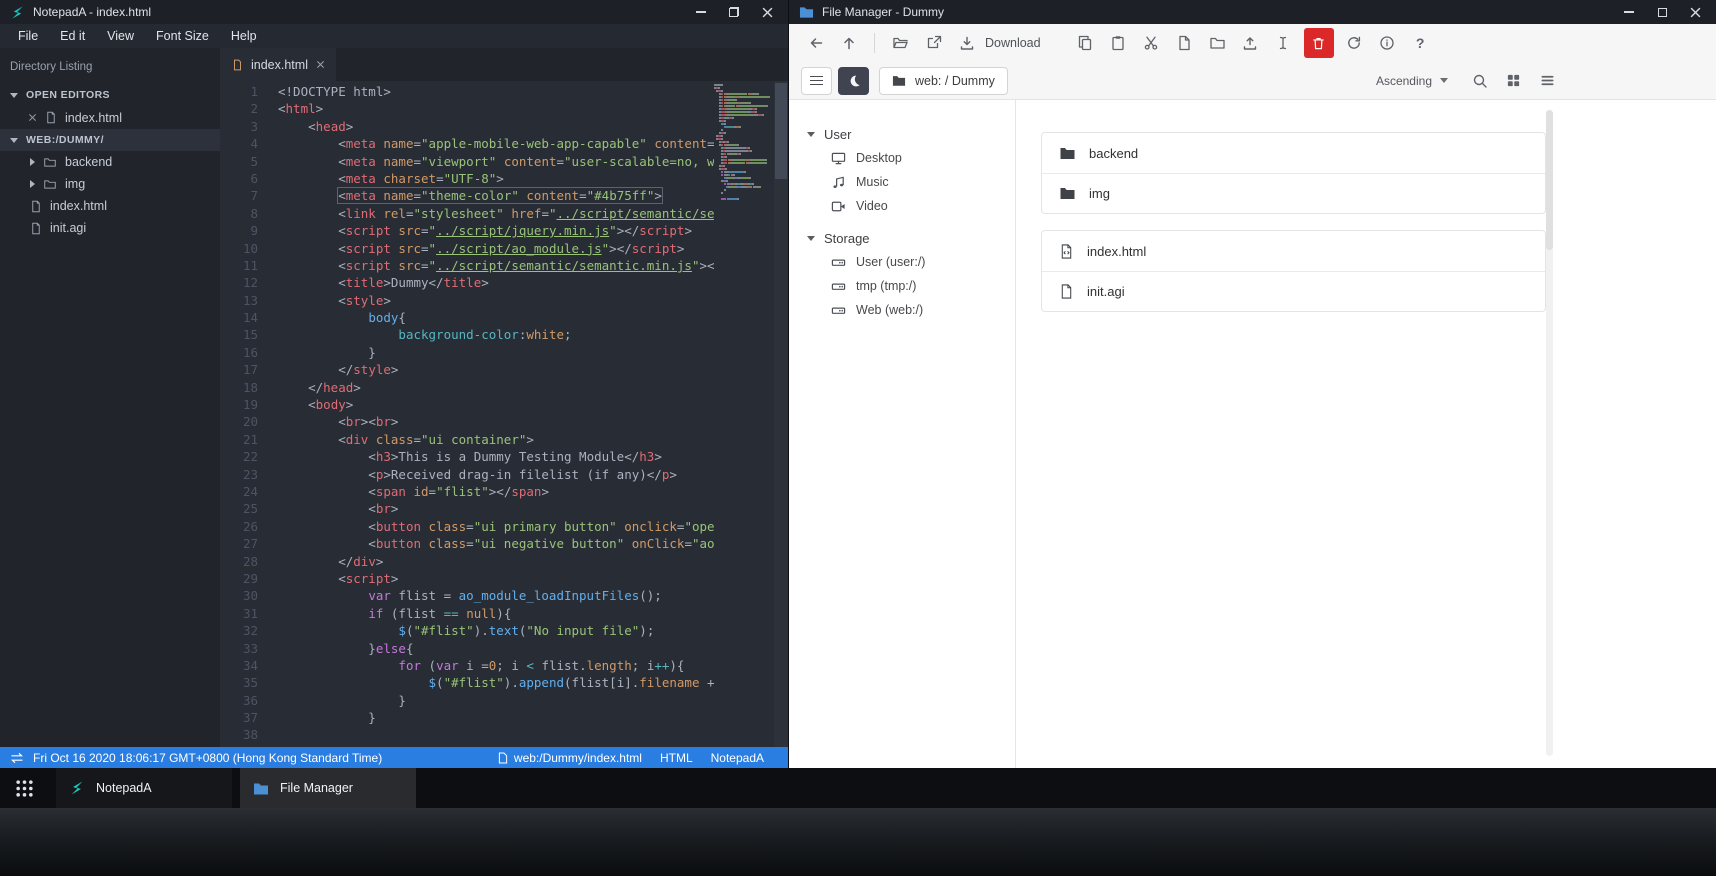  Describe the element at coordinates (110, 140) in the screenshot. I see `workspace-header: WEB:/DUMMY/` at that location.